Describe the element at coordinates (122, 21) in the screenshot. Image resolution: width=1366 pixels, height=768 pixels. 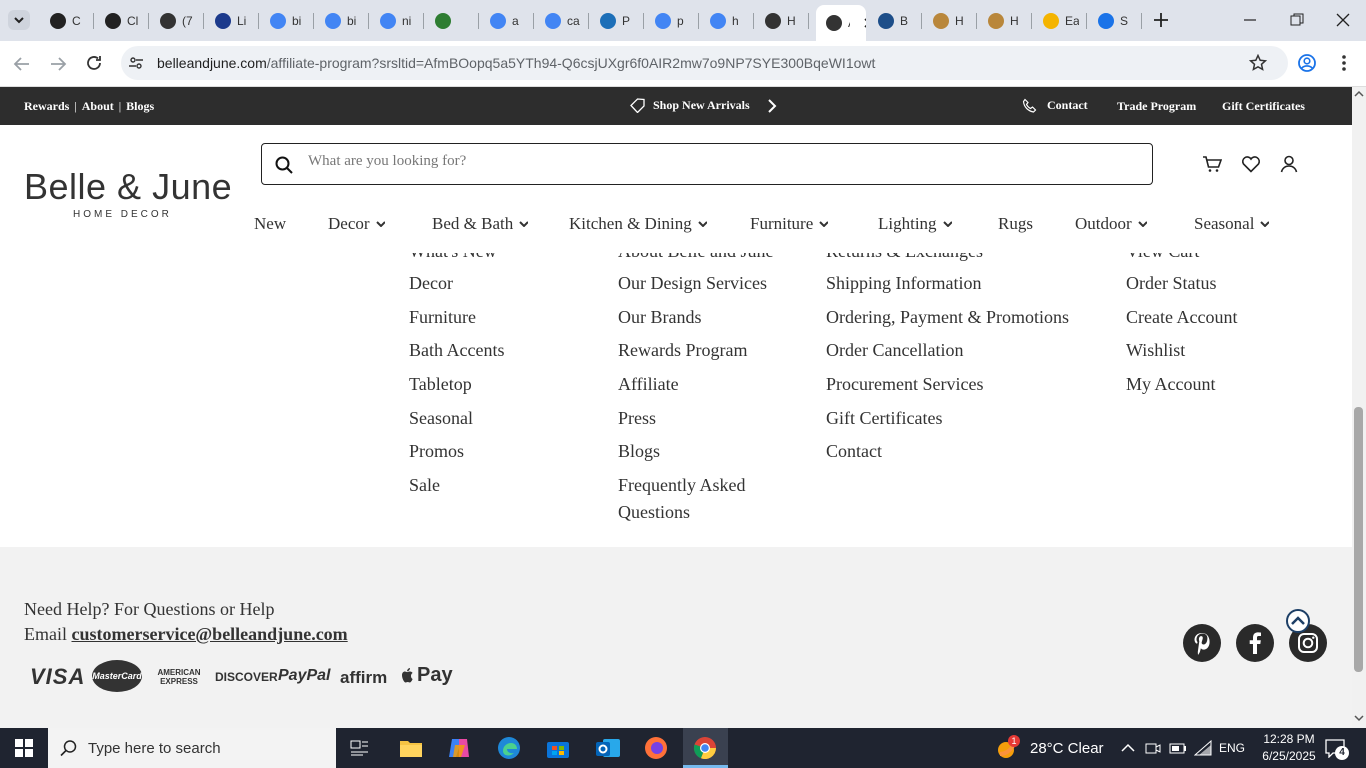
I see `browser-tab: Cl` at that location.